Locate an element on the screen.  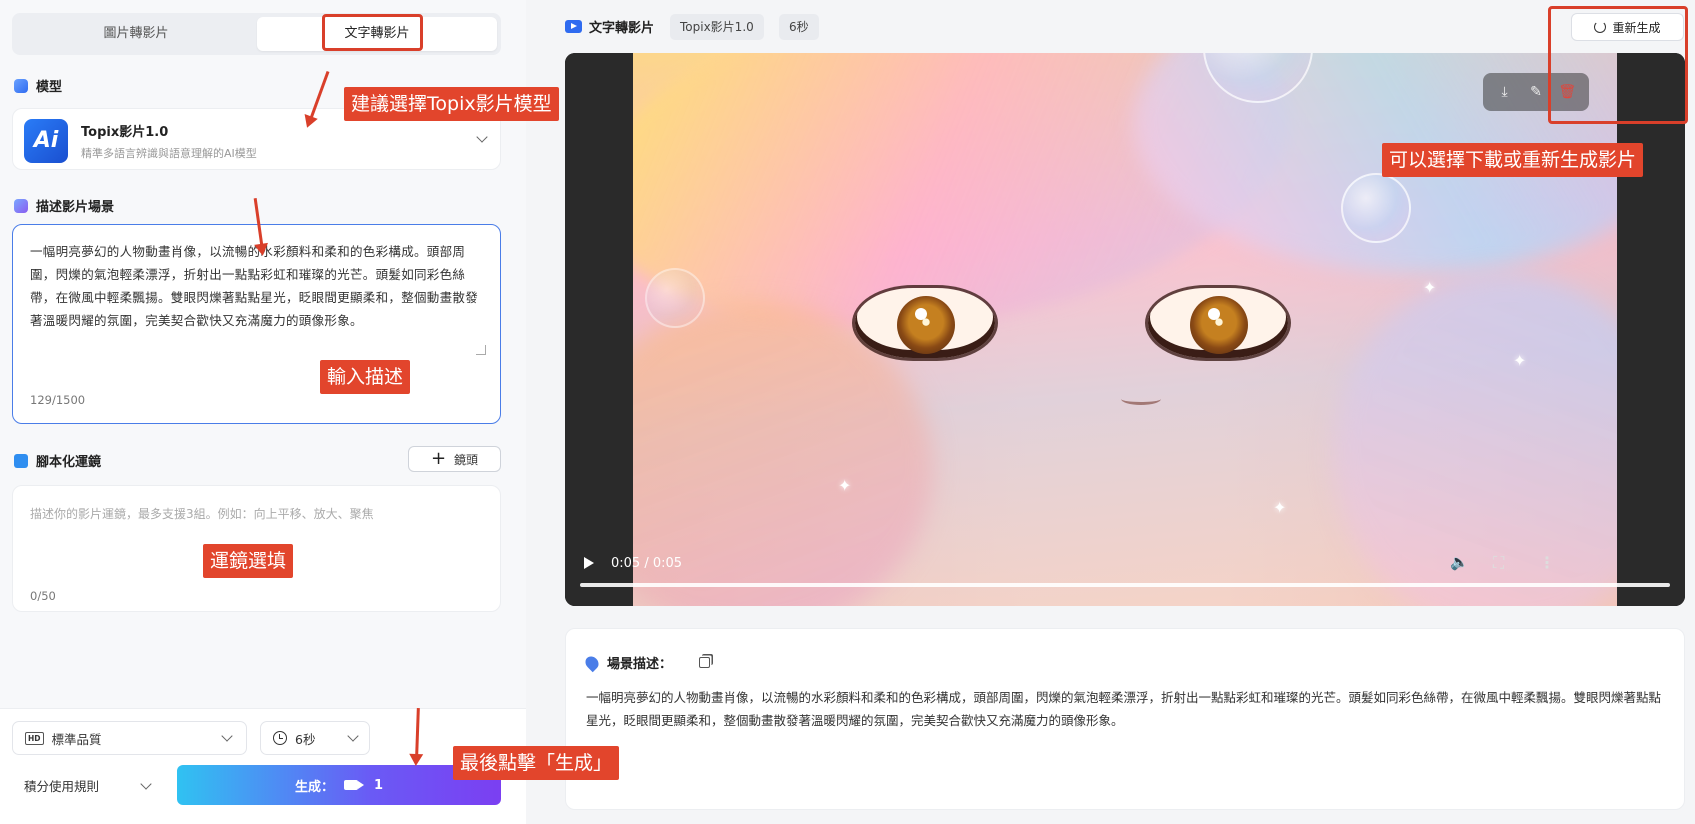
model-chip: Topix影片1.0 is located at coordinates (717, 27).